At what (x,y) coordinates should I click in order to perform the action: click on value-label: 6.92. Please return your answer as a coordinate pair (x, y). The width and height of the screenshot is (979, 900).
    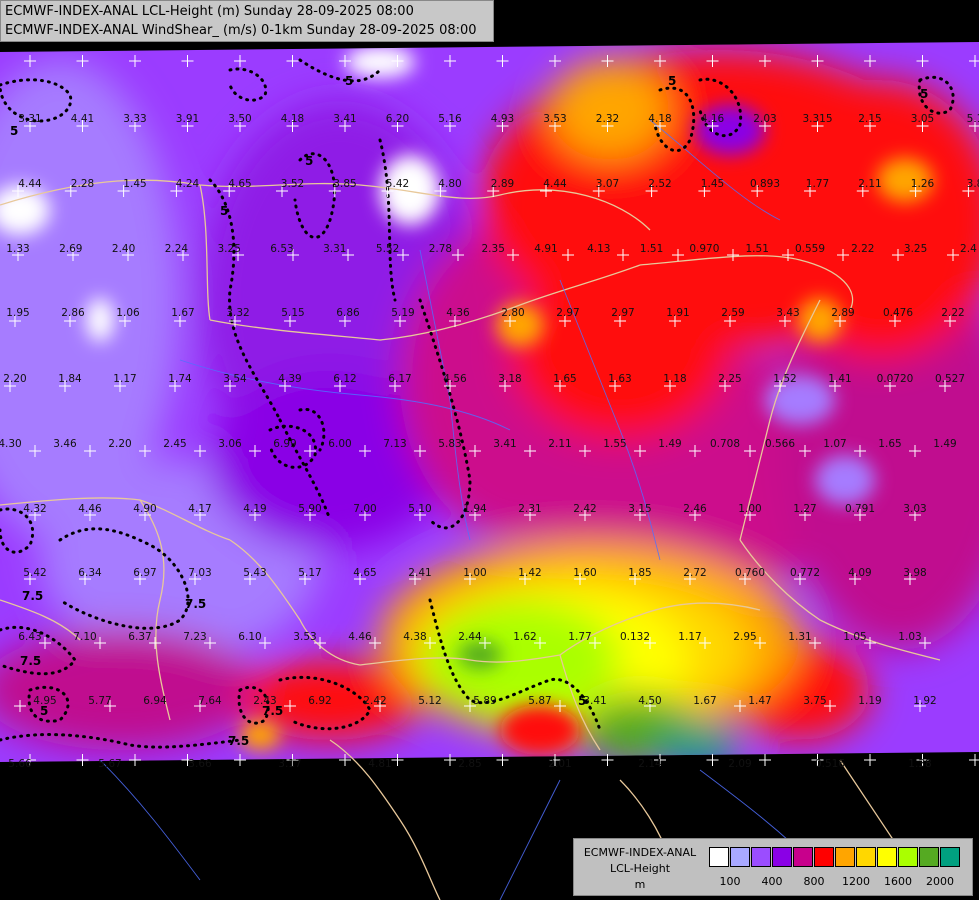
    Looking at the image, I should click on (319, 701).